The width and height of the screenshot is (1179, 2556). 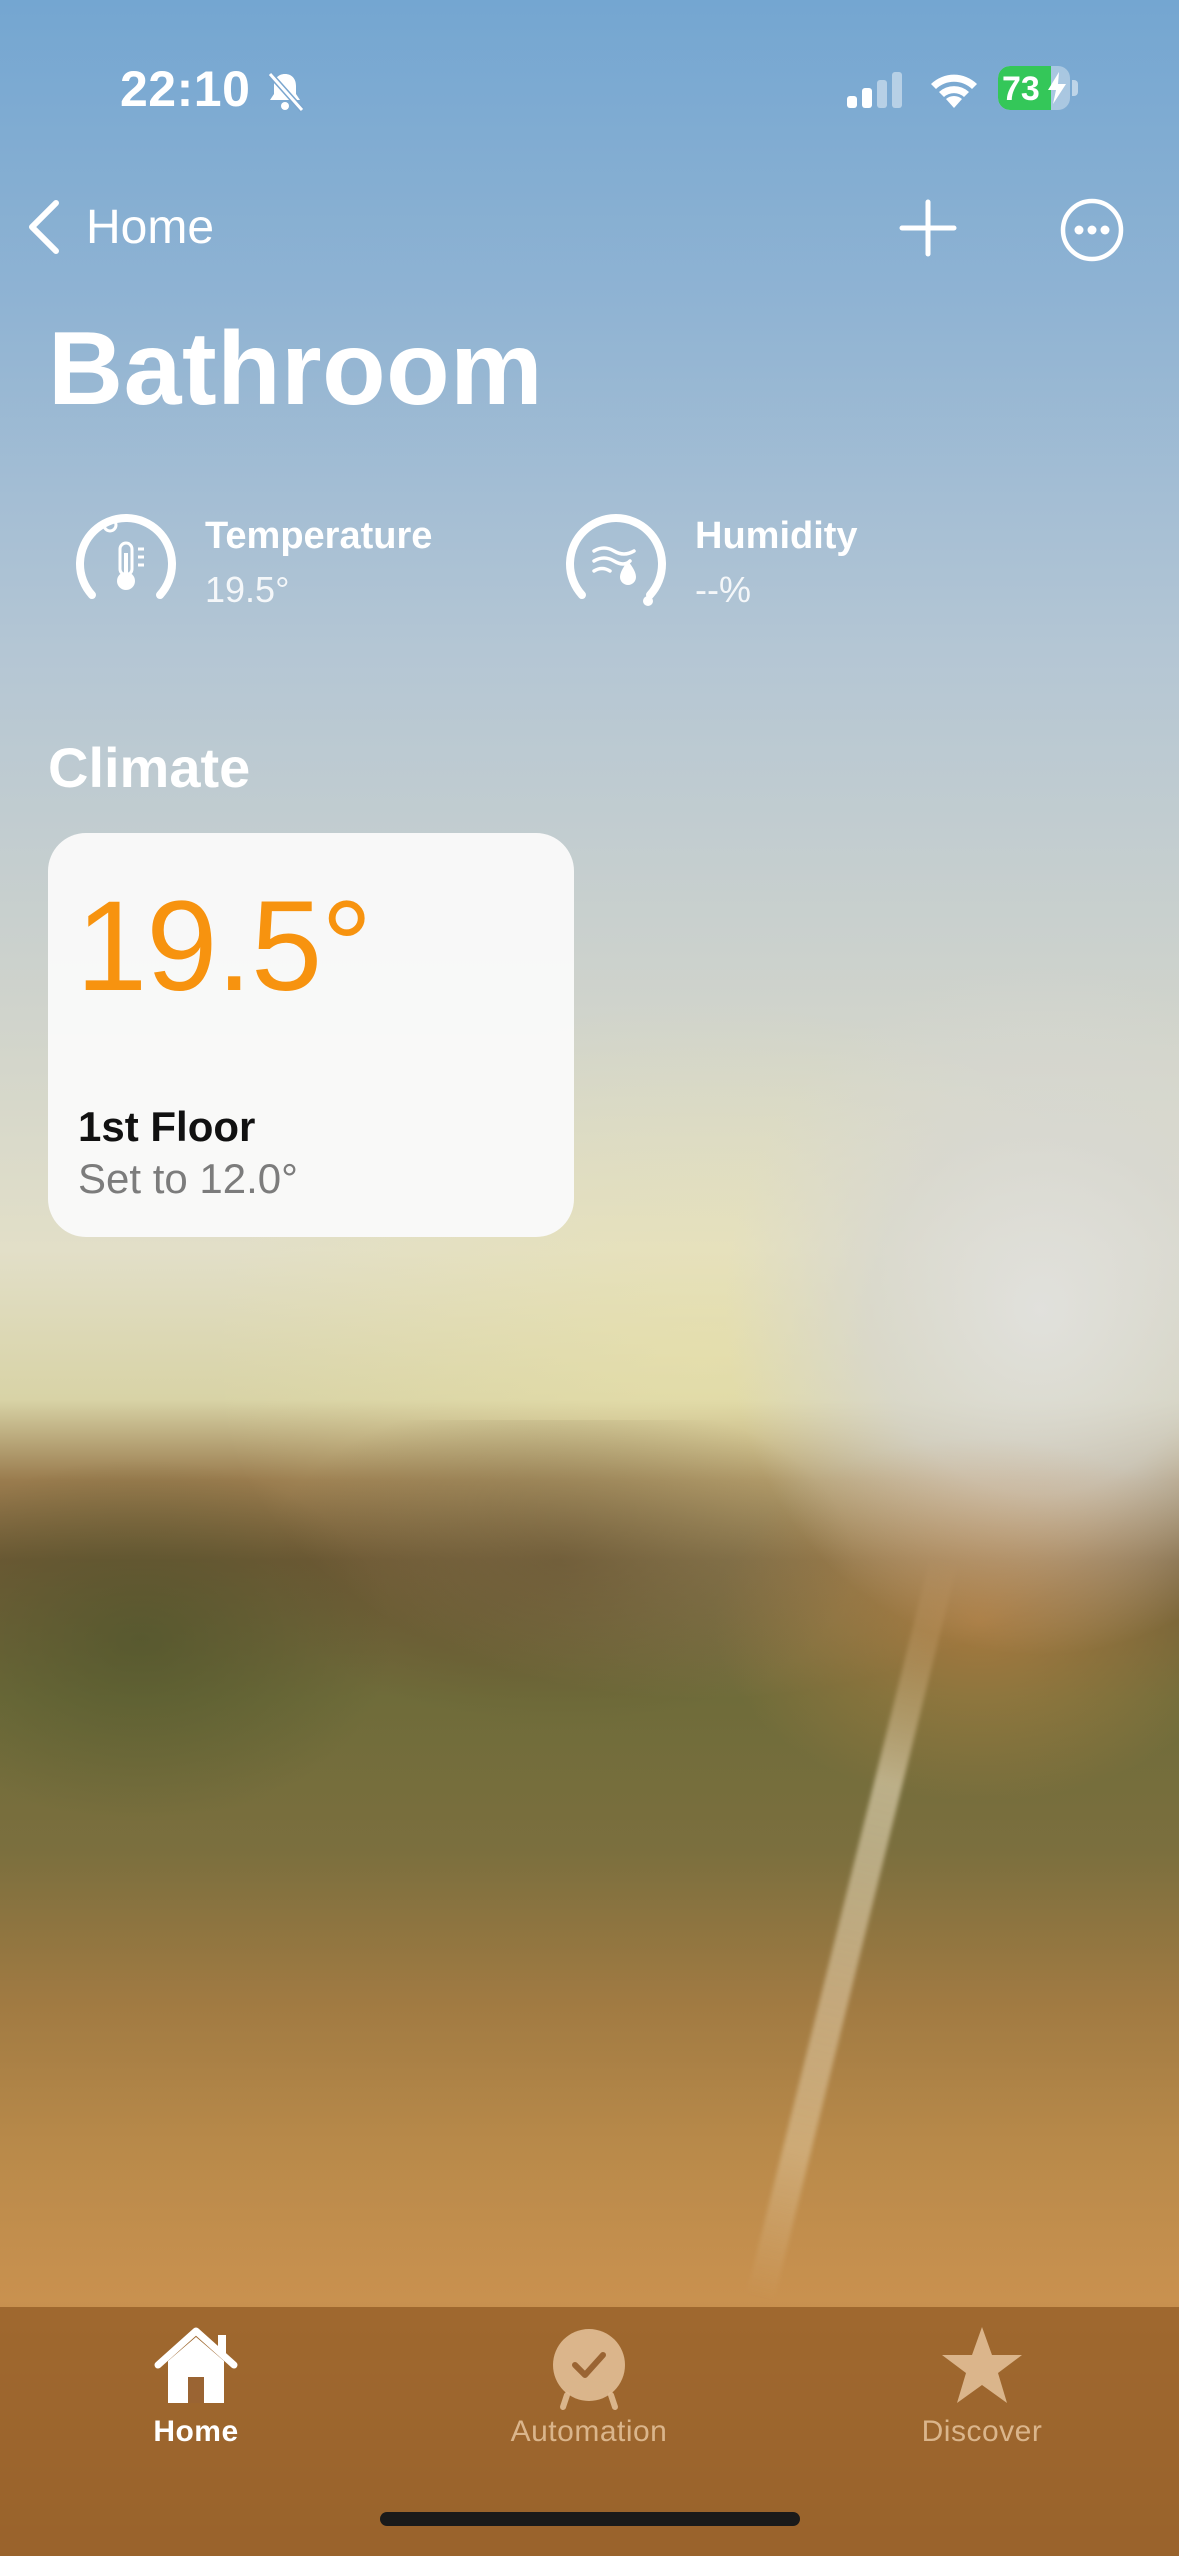 I want to click on sun-ray, so click(x=852, y=1928).